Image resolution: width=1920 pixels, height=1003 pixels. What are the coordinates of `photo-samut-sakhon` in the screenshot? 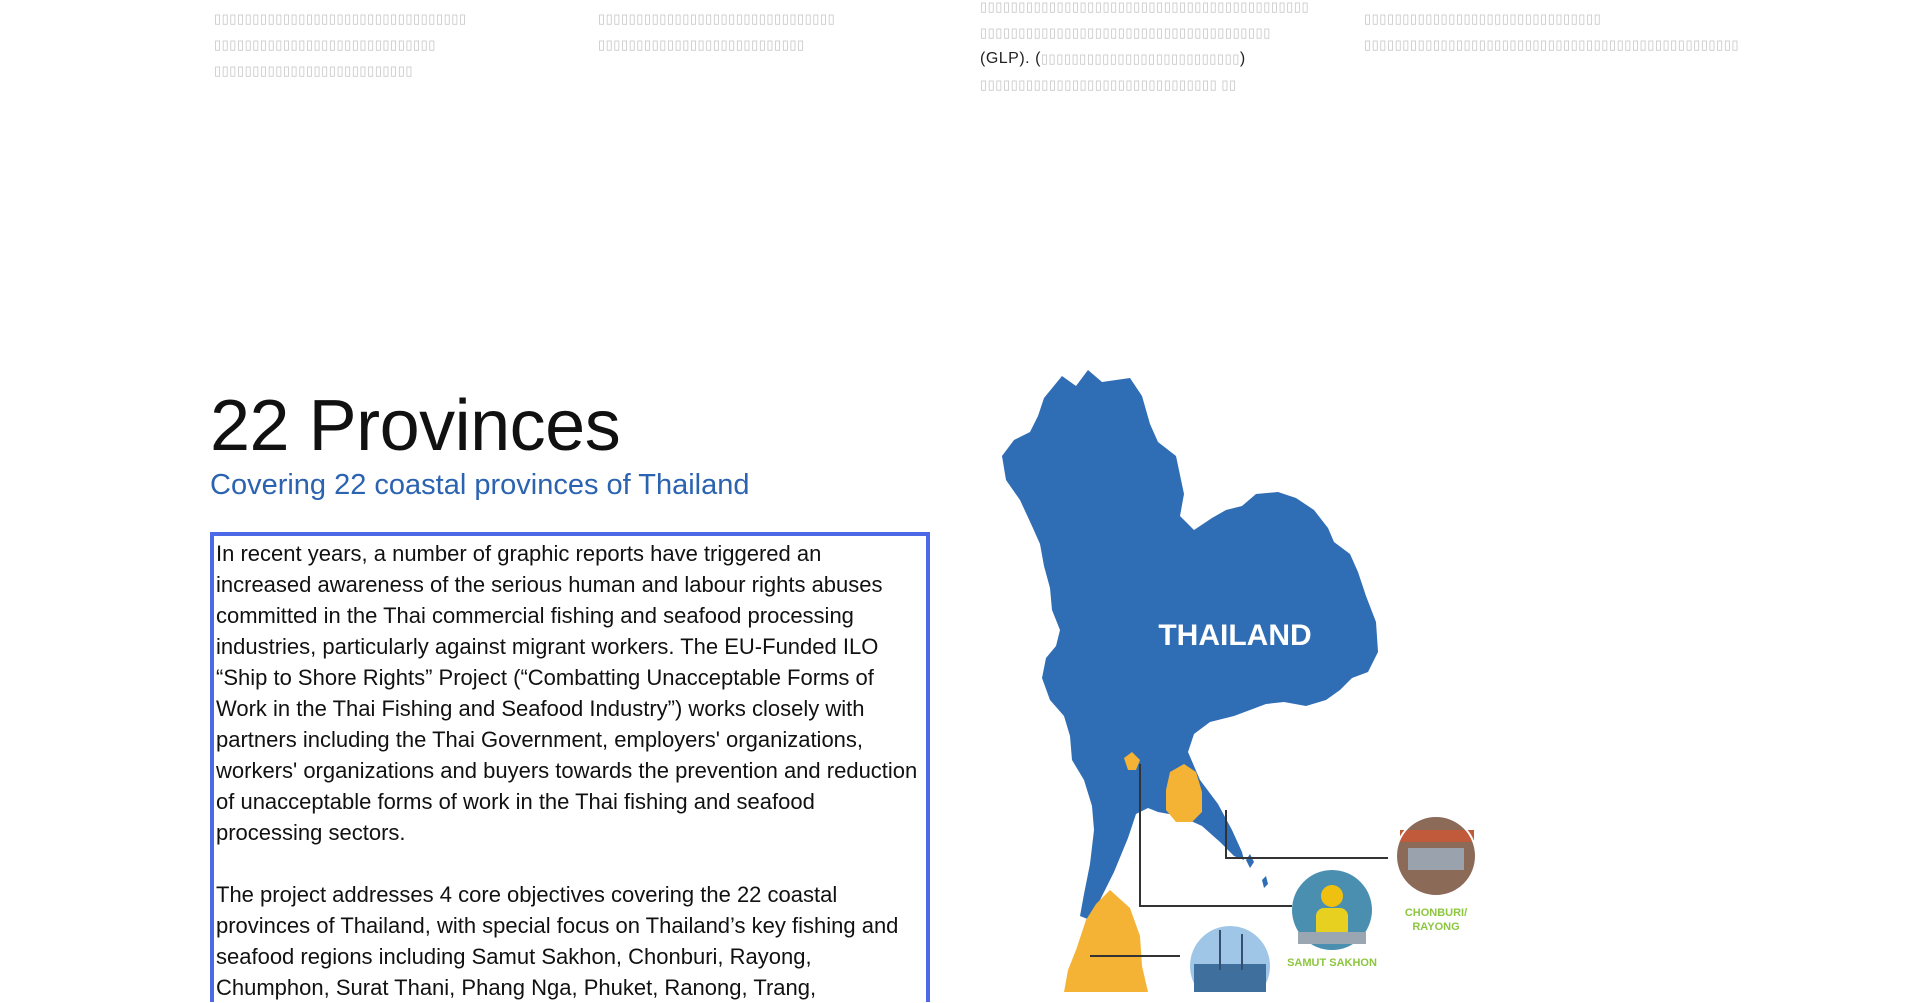 It's located at (1332, 910).